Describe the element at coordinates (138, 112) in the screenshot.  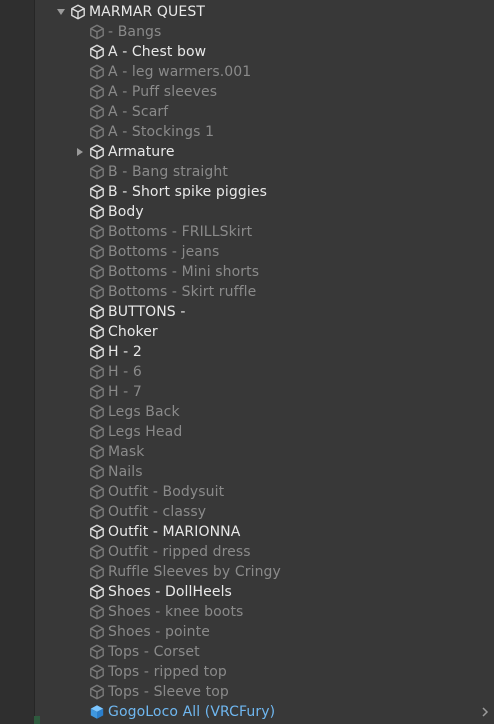
I see `tree-item-label: A - Scarf` at that location.